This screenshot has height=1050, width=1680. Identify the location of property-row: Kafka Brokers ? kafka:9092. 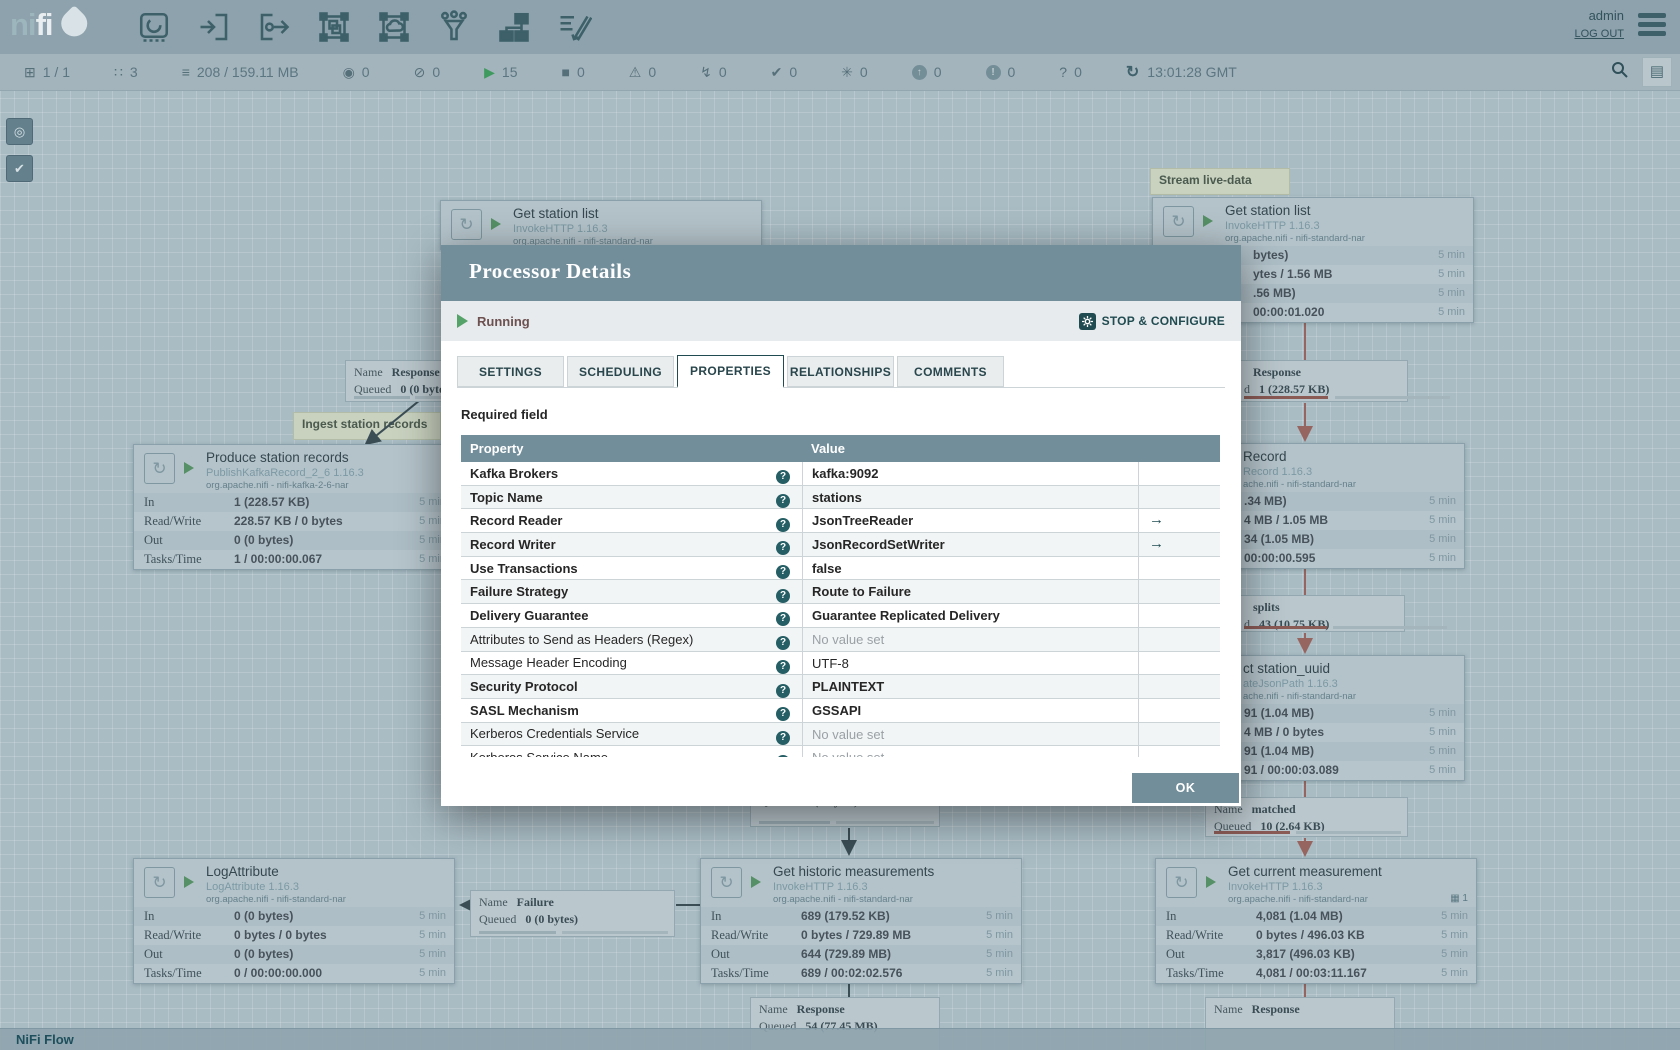
(840, 474).